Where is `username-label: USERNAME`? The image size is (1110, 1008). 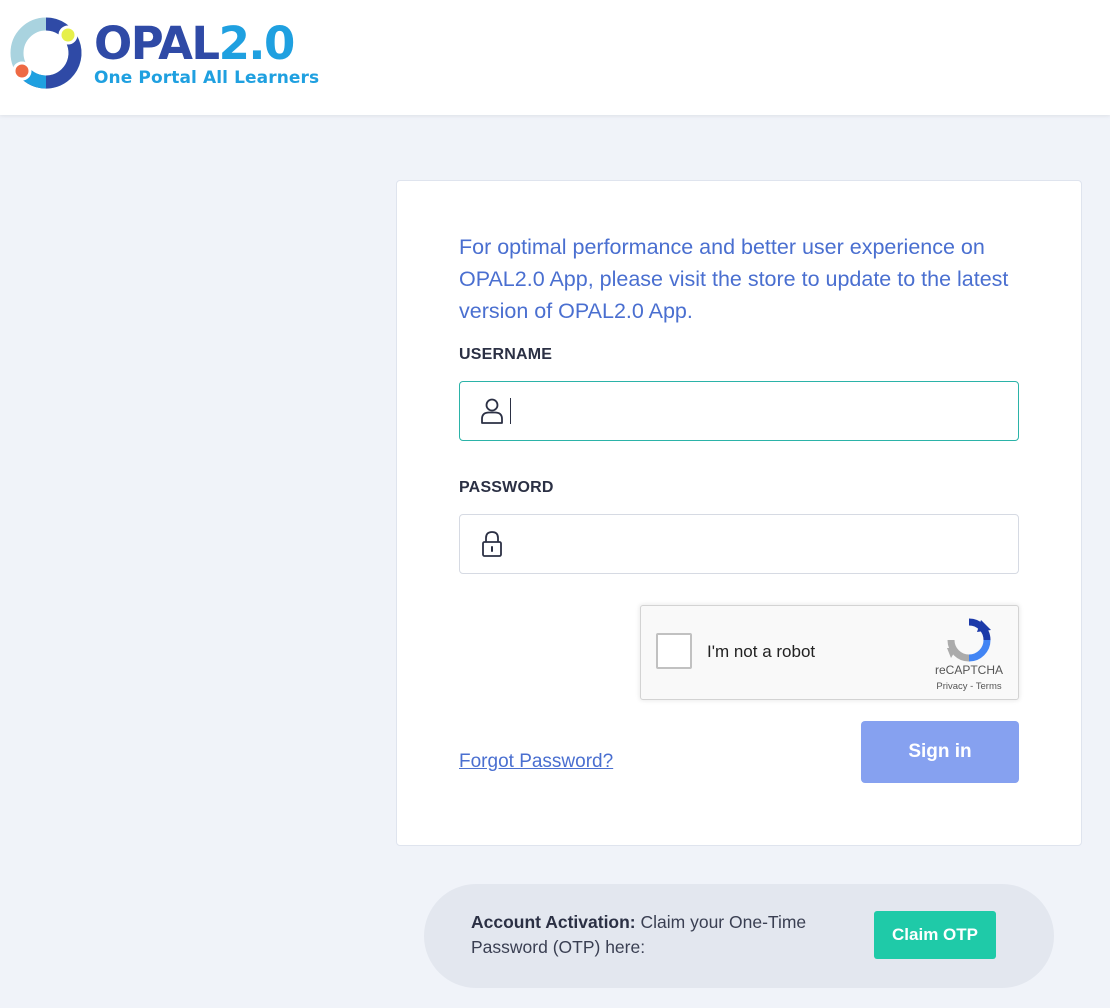
username-label: USERNAME is located at coordinates (506, 354).